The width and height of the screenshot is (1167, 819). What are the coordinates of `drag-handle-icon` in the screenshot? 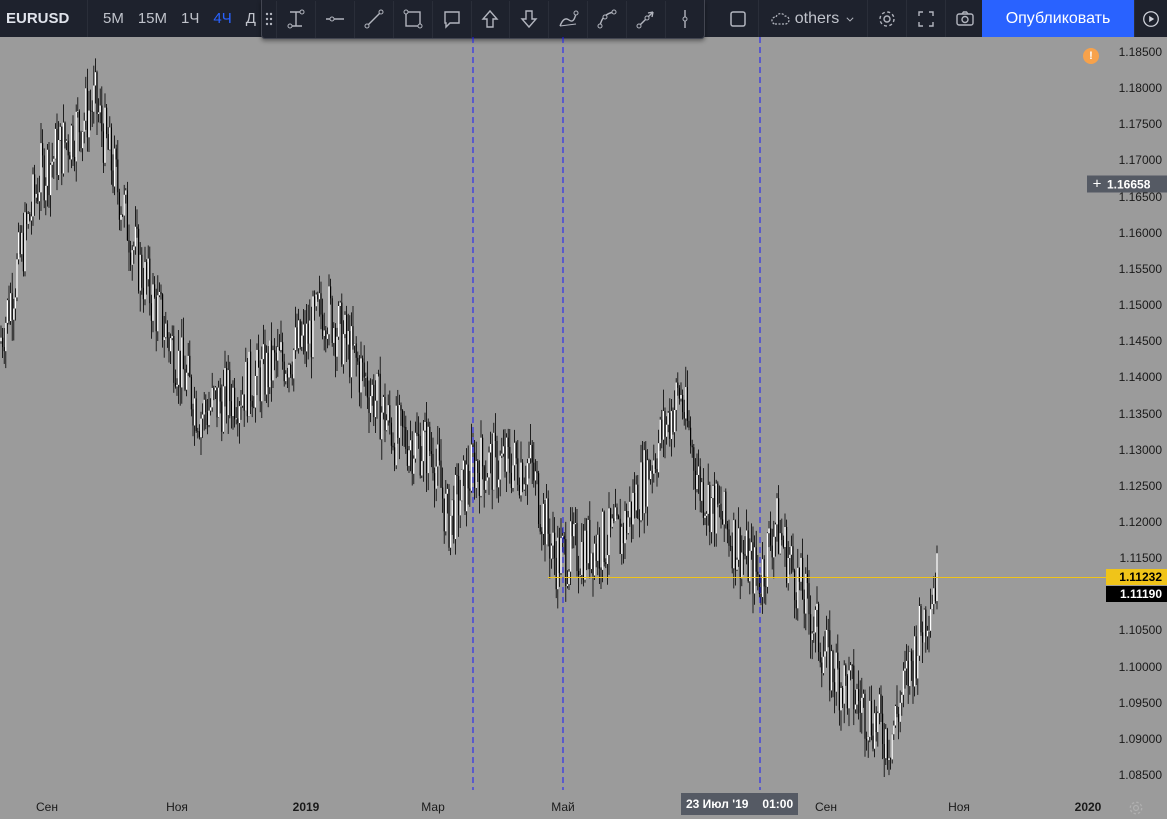 It's located at (269, 19).